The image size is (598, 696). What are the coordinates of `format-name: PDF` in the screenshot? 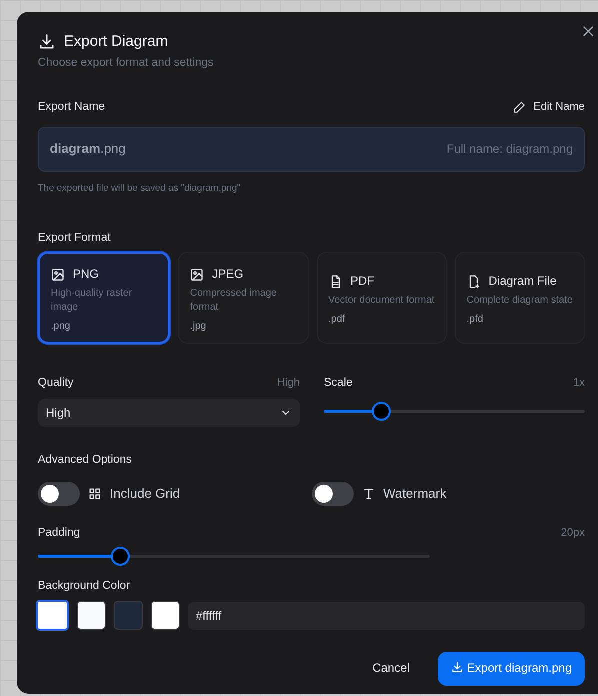 It's located at (362, 282).